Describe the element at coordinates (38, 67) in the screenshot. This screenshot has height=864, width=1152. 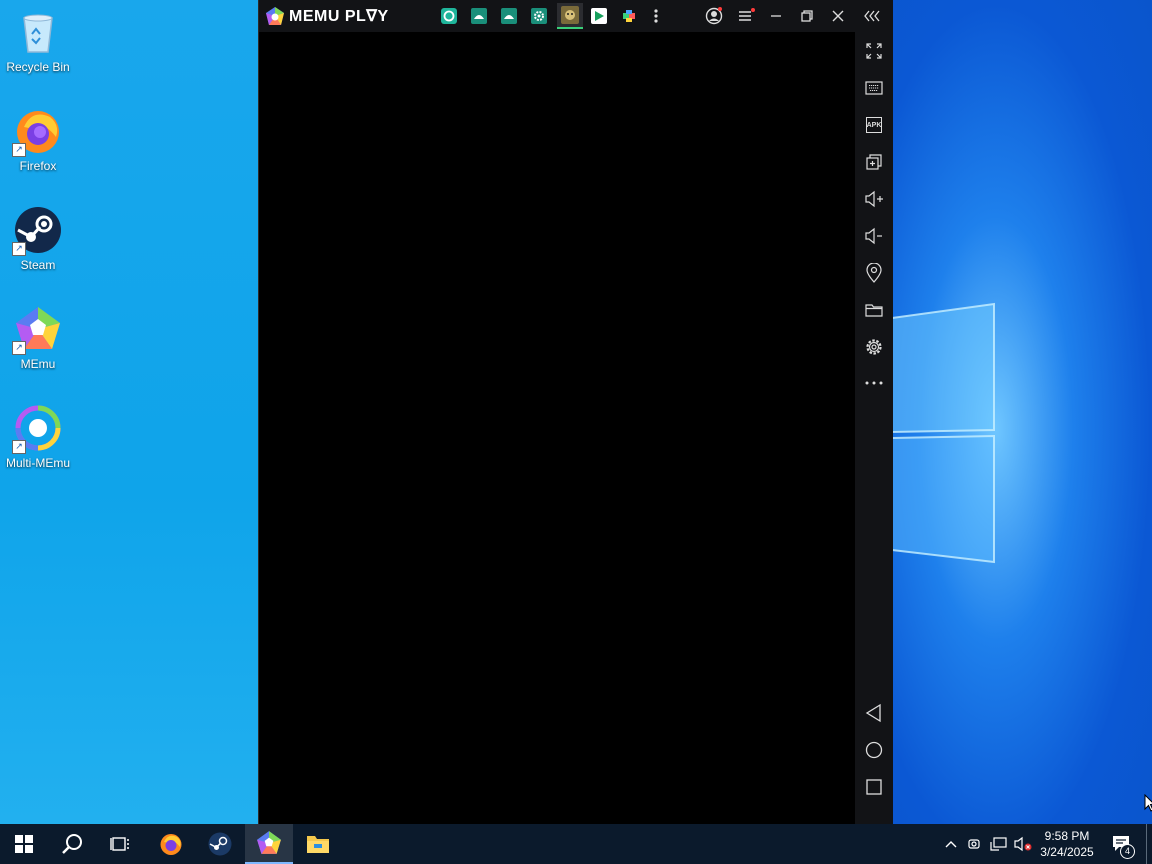
I see `desktop-icon-label: Recycle Bin` at that location.